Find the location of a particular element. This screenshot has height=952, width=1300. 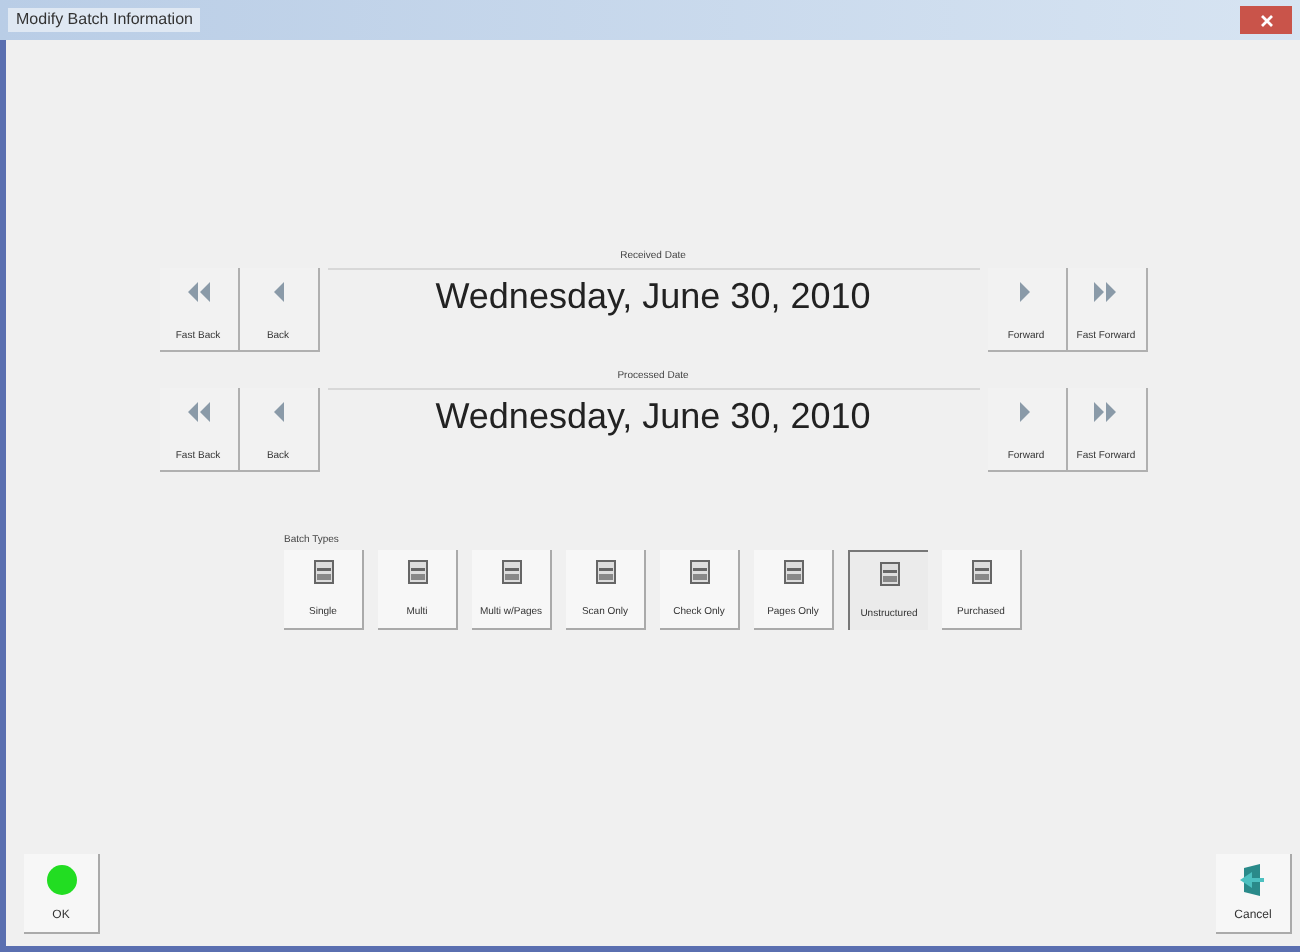

exit-door-icon is located at coordinates (1253, 880).